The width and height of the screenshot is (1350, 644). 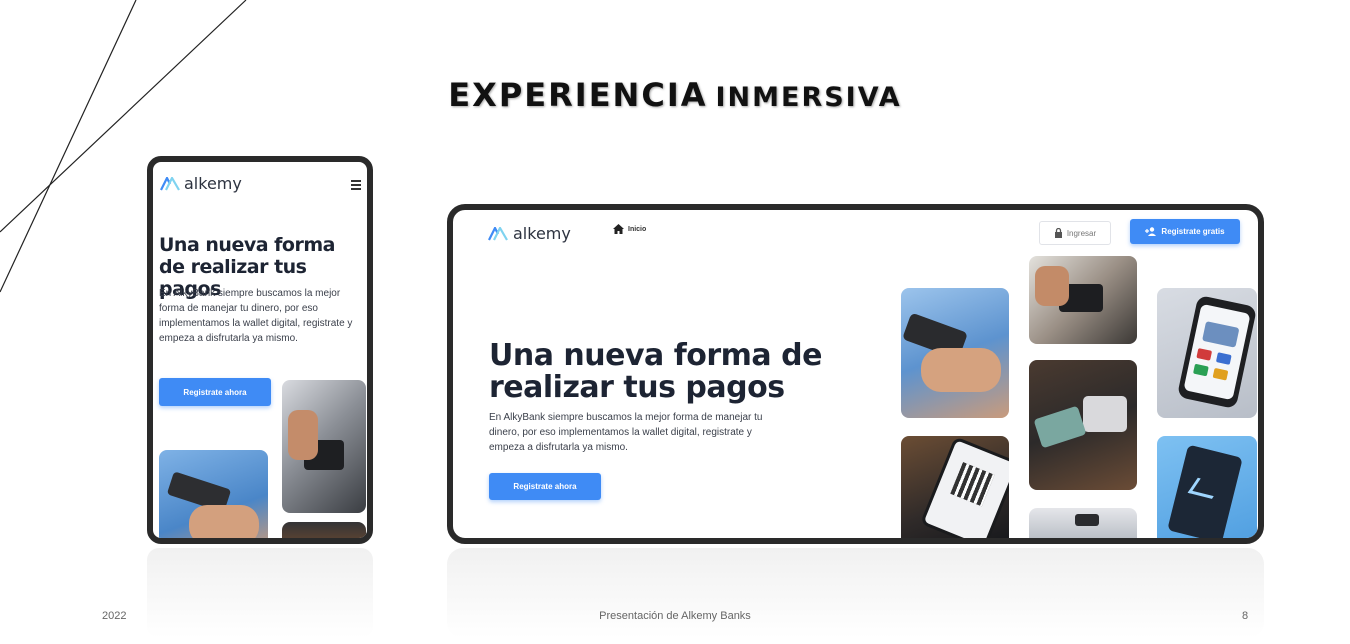 What do you see at coordinates (1207, 353) in the screenshot?
I see `photo-phone-app` at bounding box center [1207, 353].